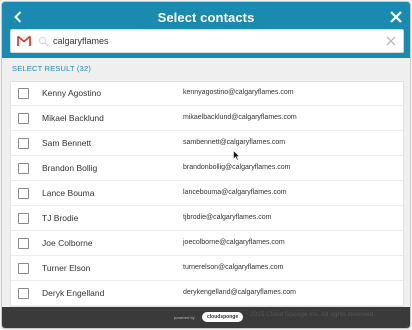 The image size is (412, 330). What do you see at coordinates (68, 193) in the screenshot?
I see `contact-name: Lance Bouma` at bounding box center [68, 193].